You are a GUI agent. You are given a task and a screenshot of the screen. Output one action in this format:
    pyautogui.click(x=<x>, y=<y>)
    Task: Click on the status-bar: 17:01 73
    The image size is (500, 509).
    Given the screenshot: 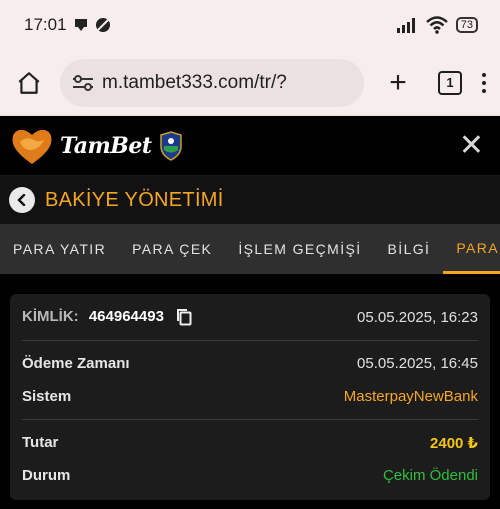 What is the action you would take?
    pyautogui.click(x=250, y=25)
    